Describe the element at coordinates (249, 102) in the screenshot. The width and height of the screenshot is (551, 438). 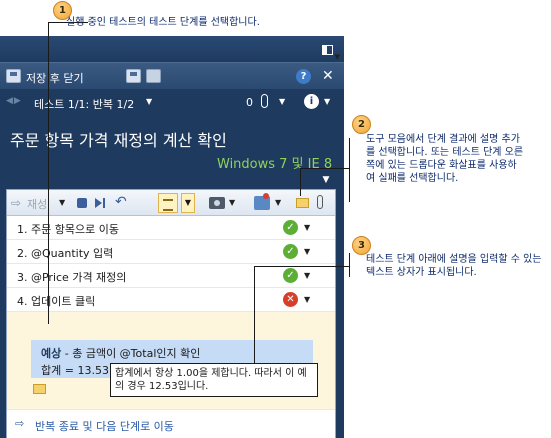
I see `attachment-count: 0` at that location.